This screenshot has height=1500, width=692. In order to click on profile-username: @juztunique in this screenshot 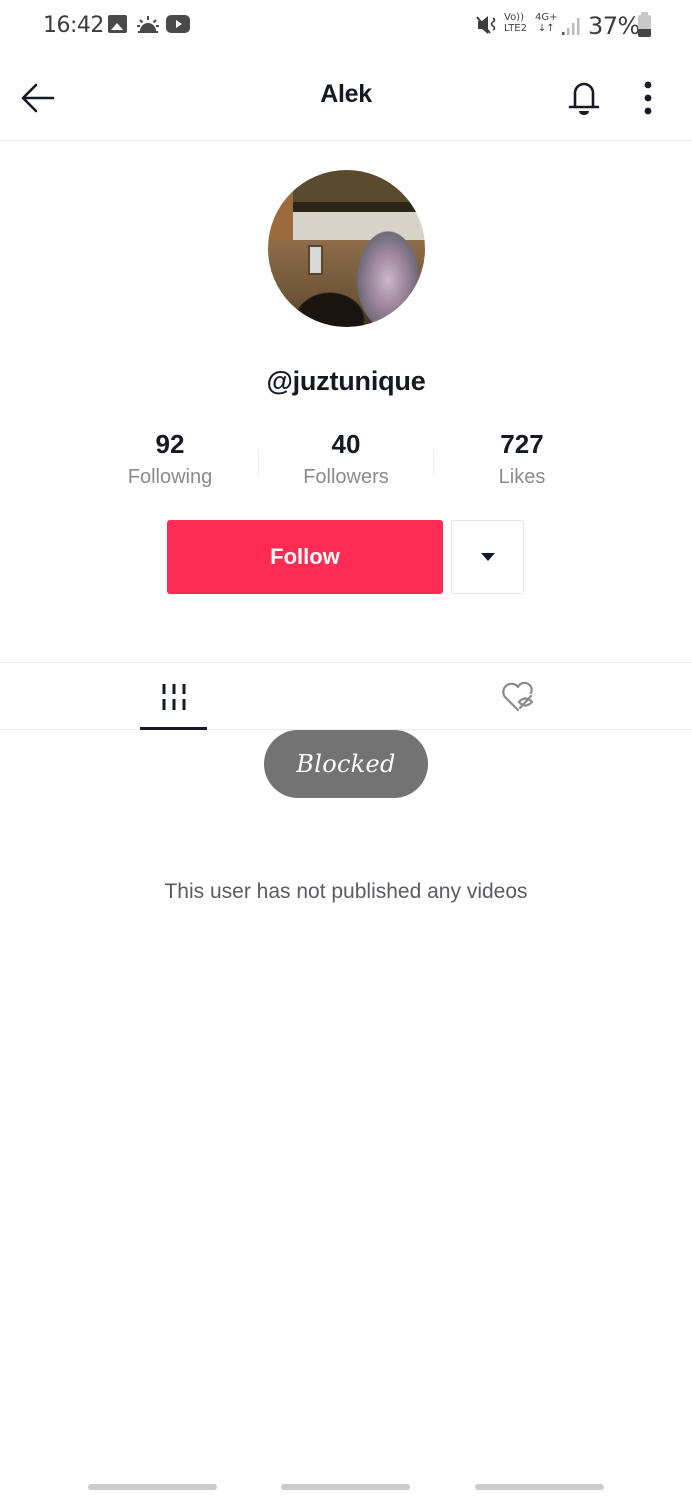, I will do `click(346, 381)`.